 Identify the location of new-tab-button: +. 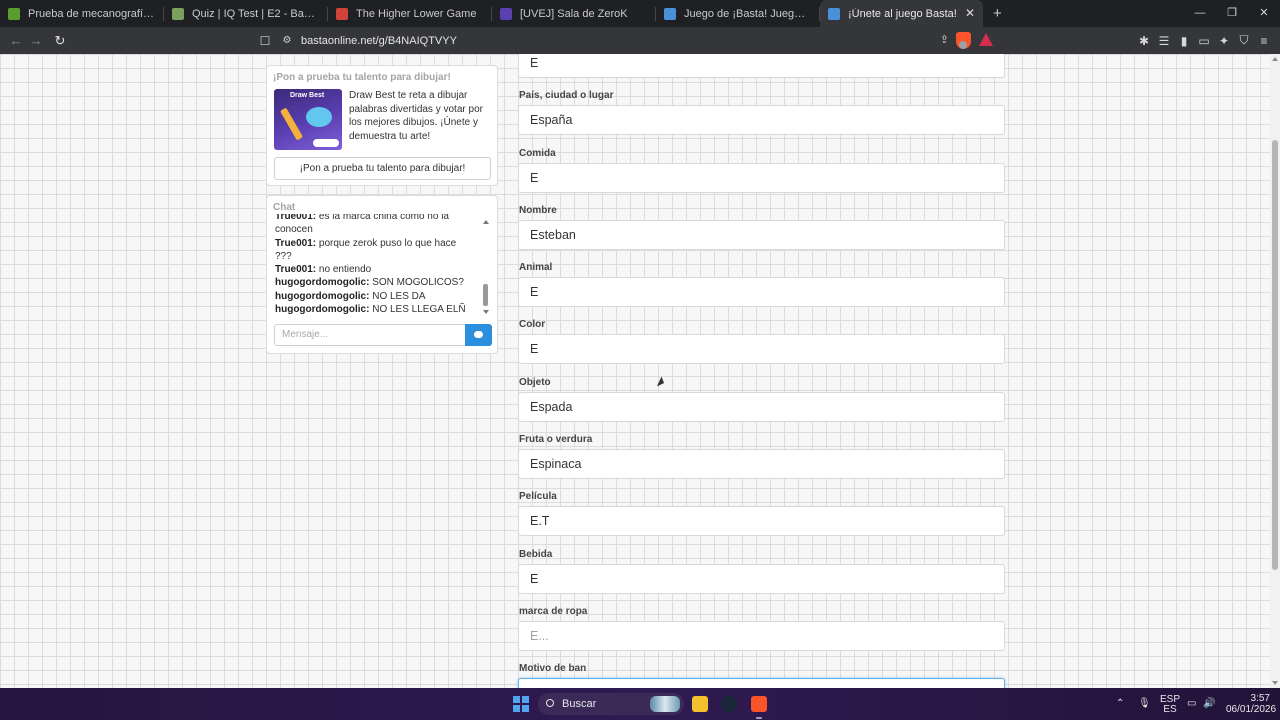
(997, 13).